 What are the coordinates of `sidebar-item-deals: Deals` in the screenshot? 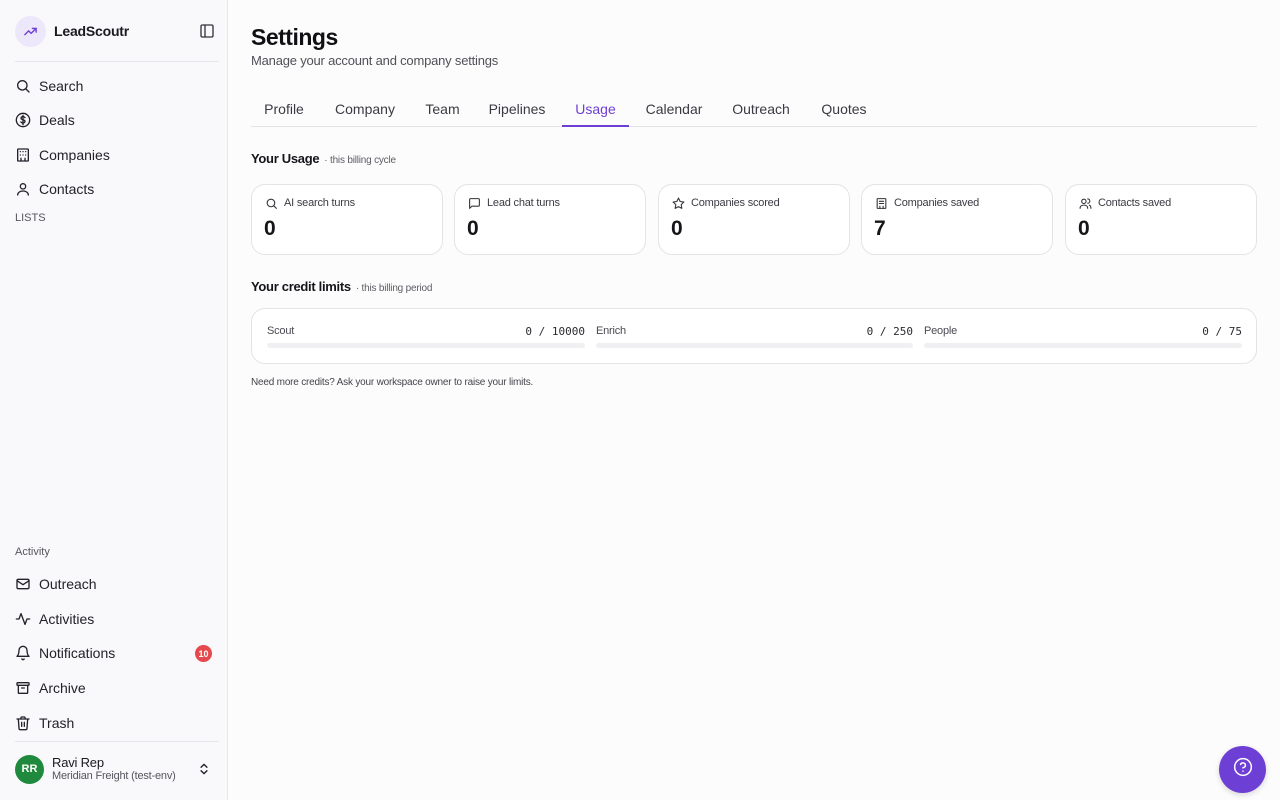 It's located at (114, 120).